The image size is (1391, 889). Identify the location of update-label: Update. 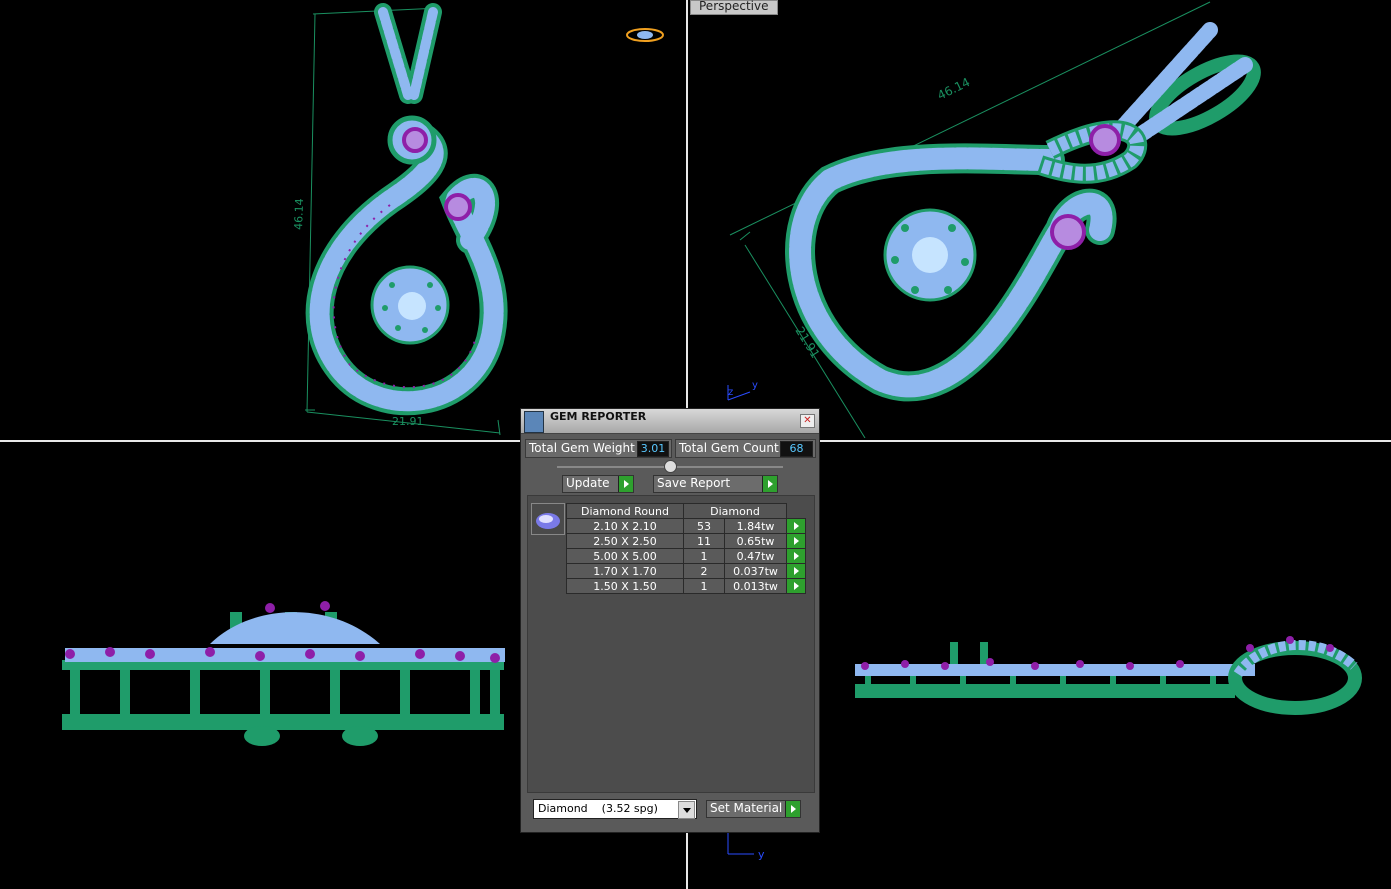
(588, 483).